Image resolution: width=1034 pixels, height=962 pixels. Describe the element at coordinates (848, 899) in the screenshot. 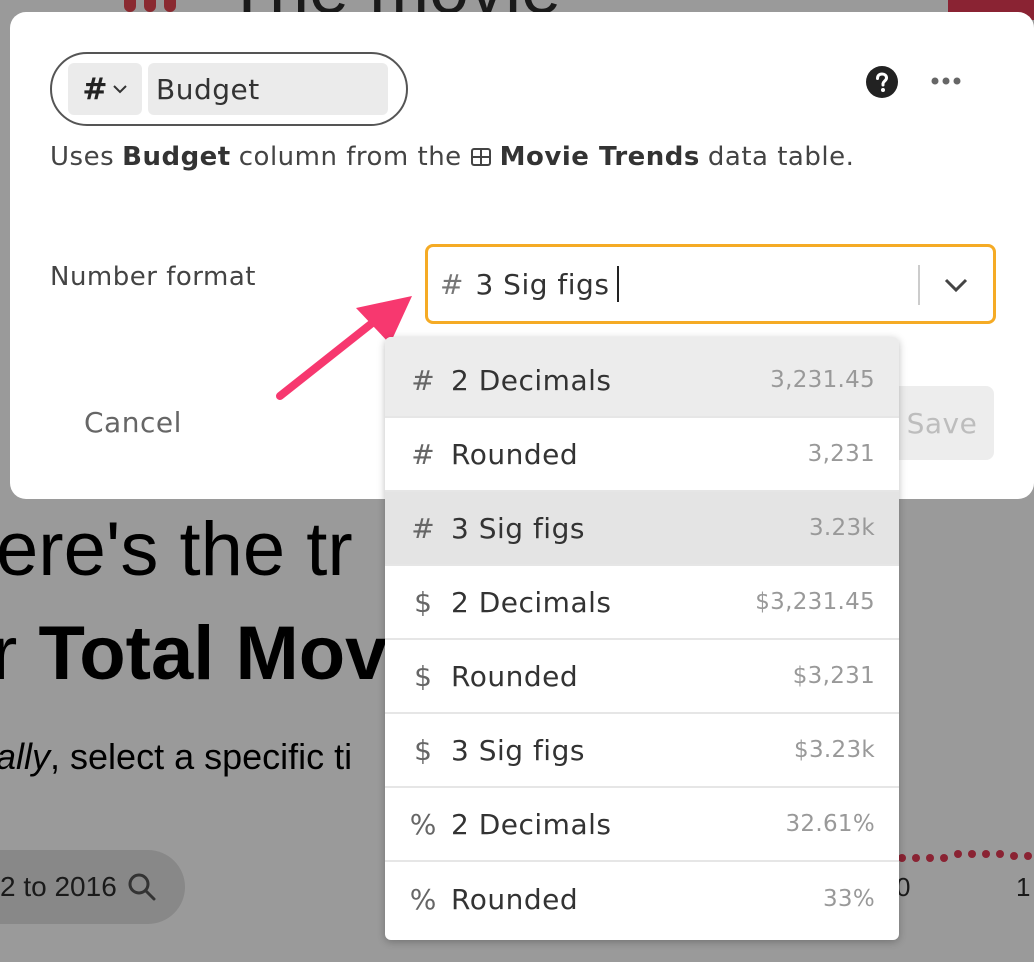

I see `option-sample: 33%` at that location.